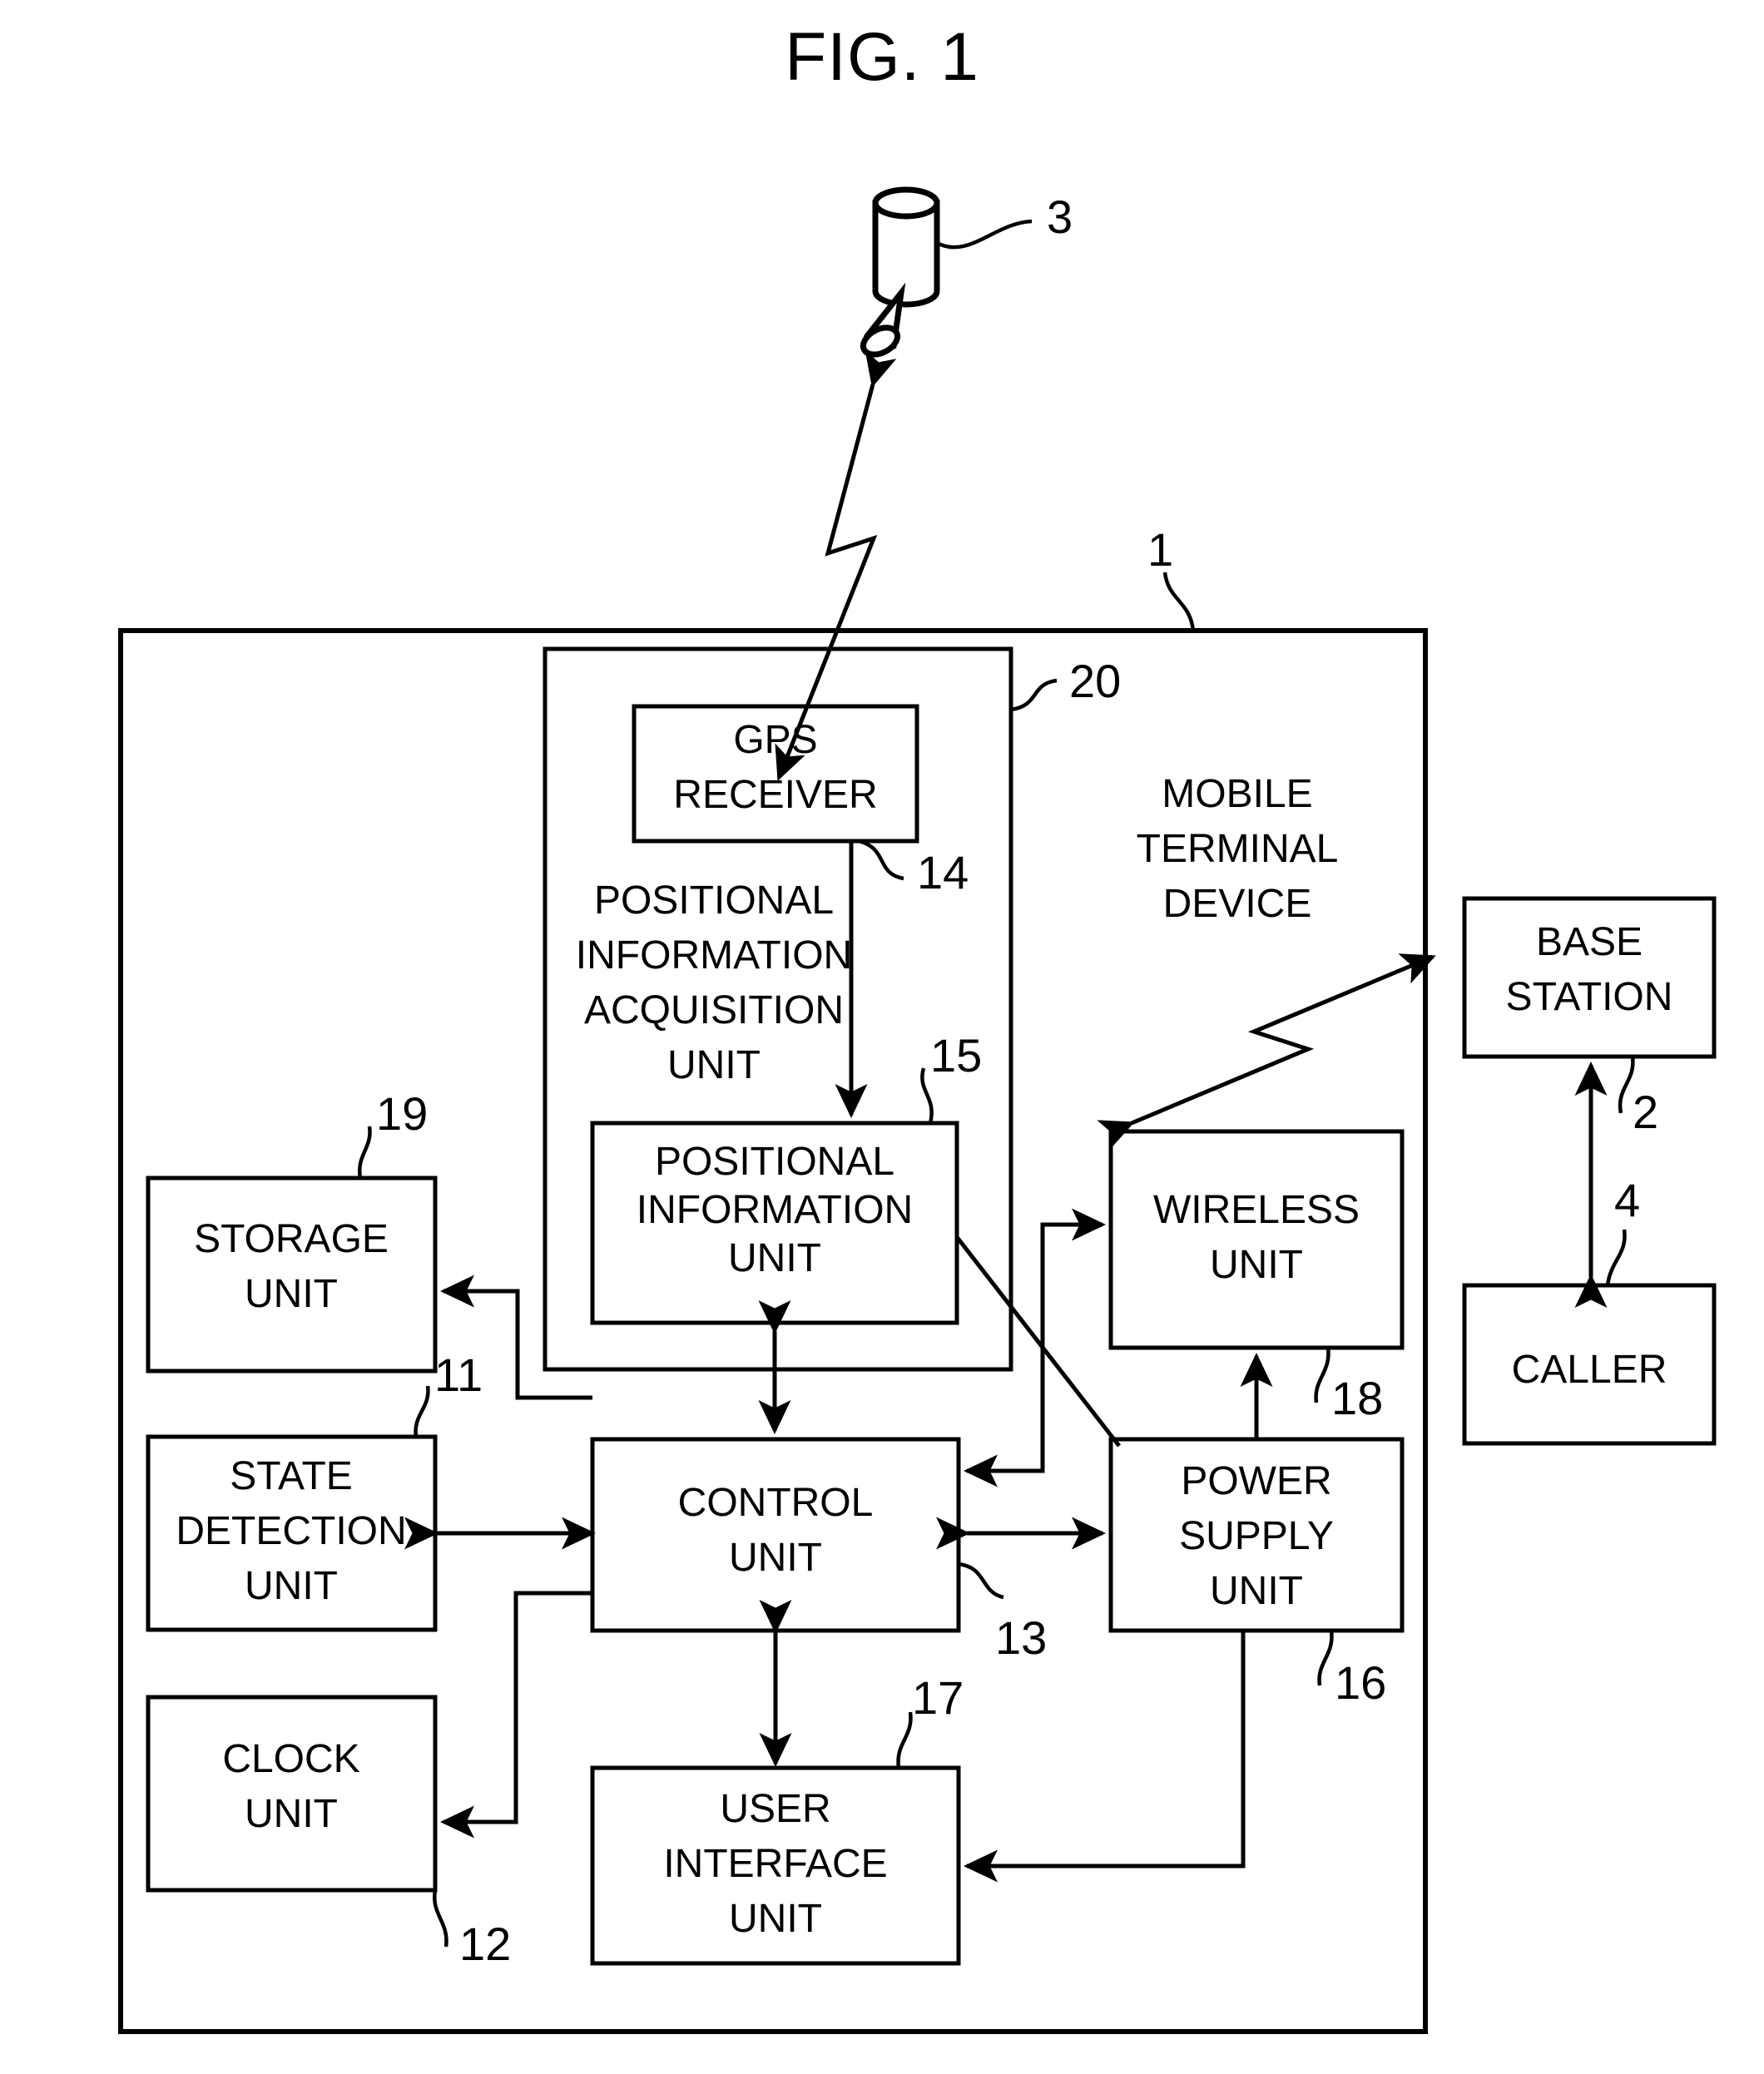 Image resolution: width=1764 pixels, height=2074 pixels. Describe the element at coordinates (1590, 1370) in the screenshot. I see `caller-label-0: CALLER` at that location.